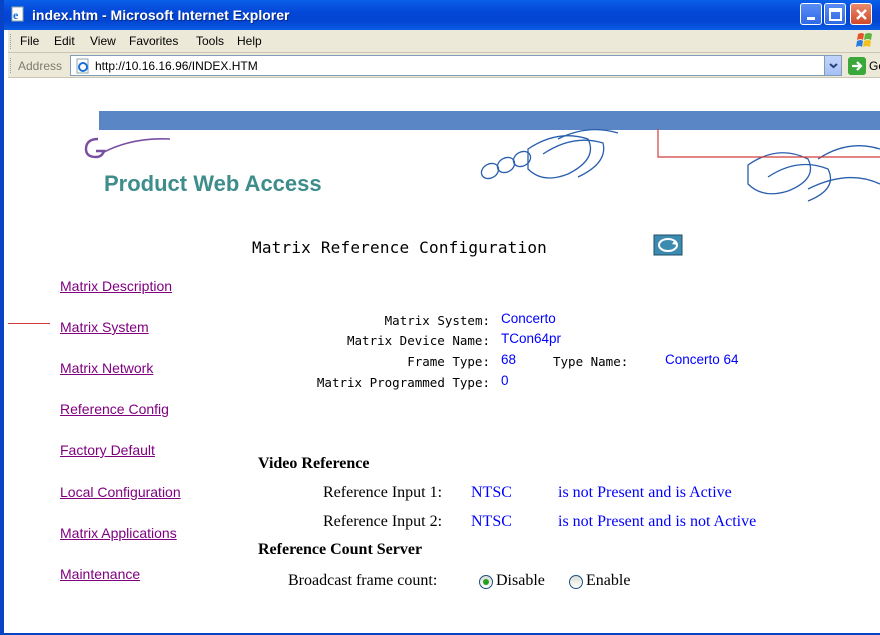 This screenshot has height=635, width=880. What do you see at coordinates (213, 183) in the screenshot?
I see `product-title: Product Web Access` at bounding box center [213, 183].